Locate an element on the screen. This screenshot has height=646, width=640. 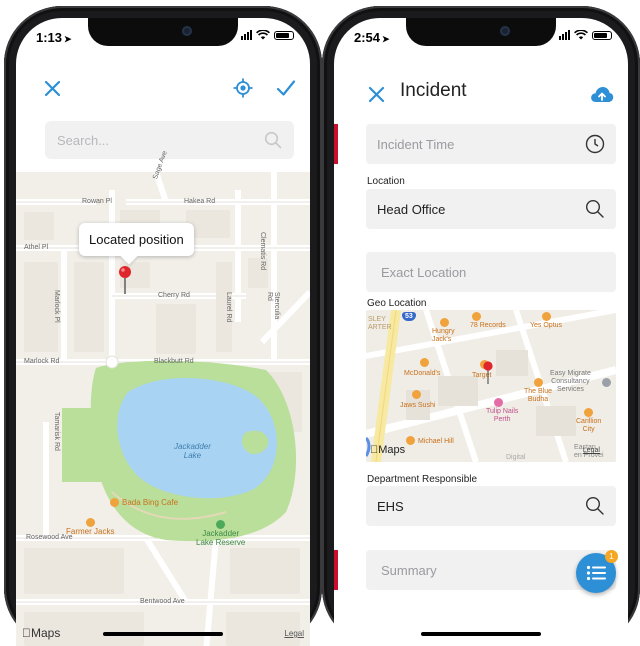
street-label: Marlock Pl is located at coordinates (56, 306).